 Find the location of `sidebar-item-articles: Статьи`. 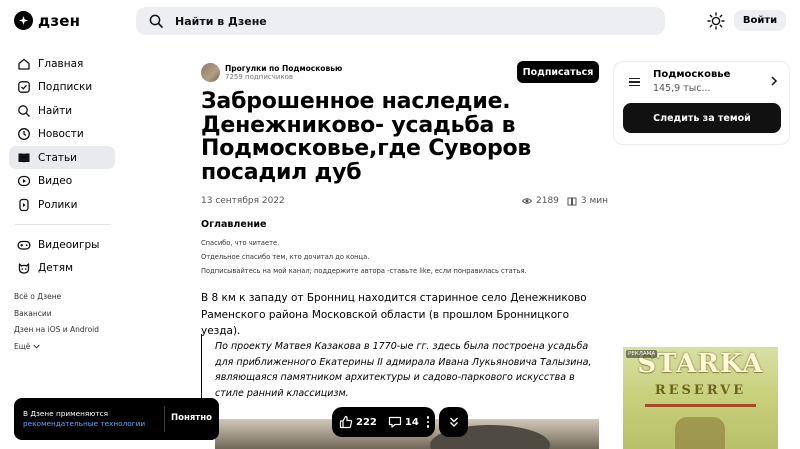

sidebar-item-articles: Статьи is located at coordinates (62, 157).